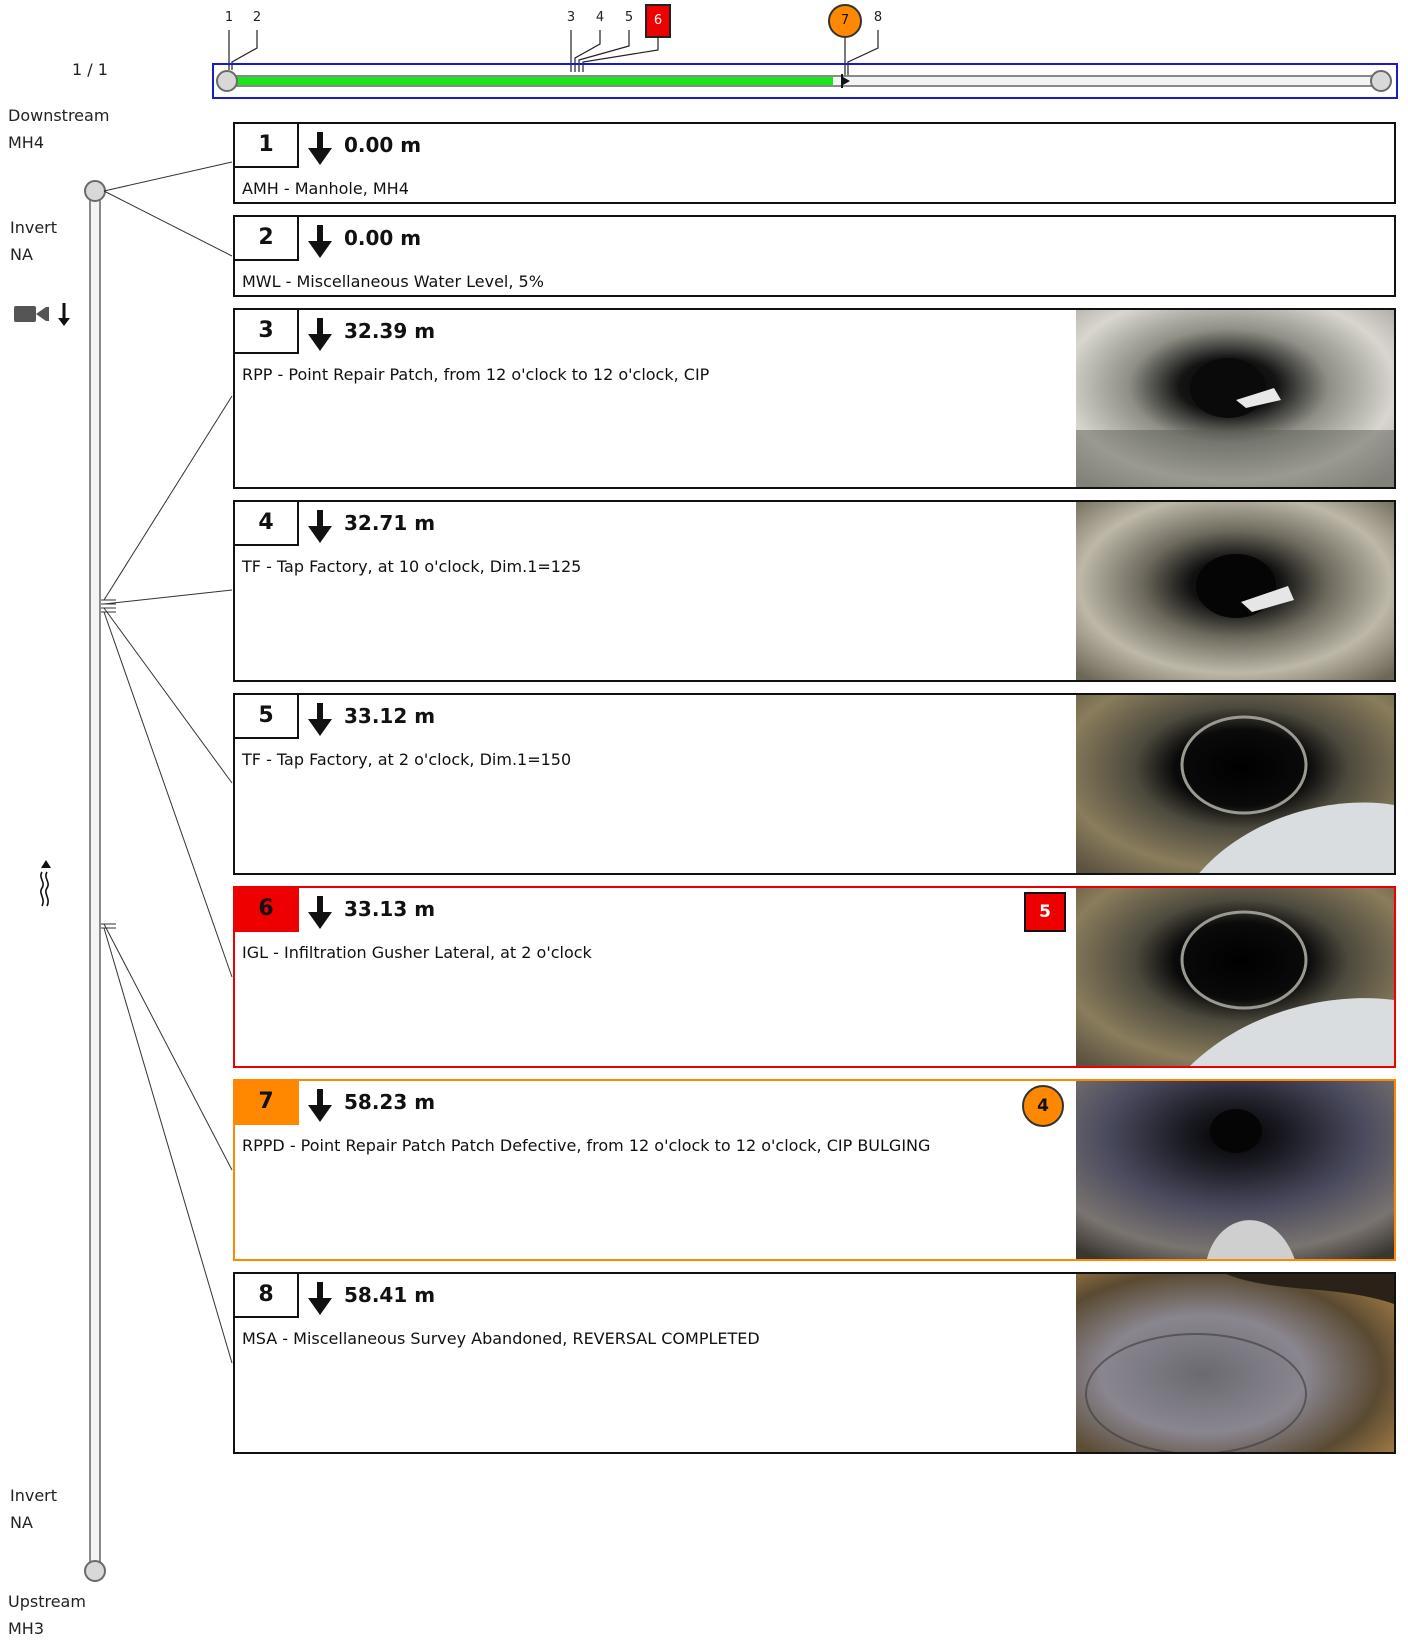 The width and height of the screenshot is (1408, 1643). Describe the element at coordinates (390, 1295) in the screenshot. I see `event-distance: 58.41 m` at that location.